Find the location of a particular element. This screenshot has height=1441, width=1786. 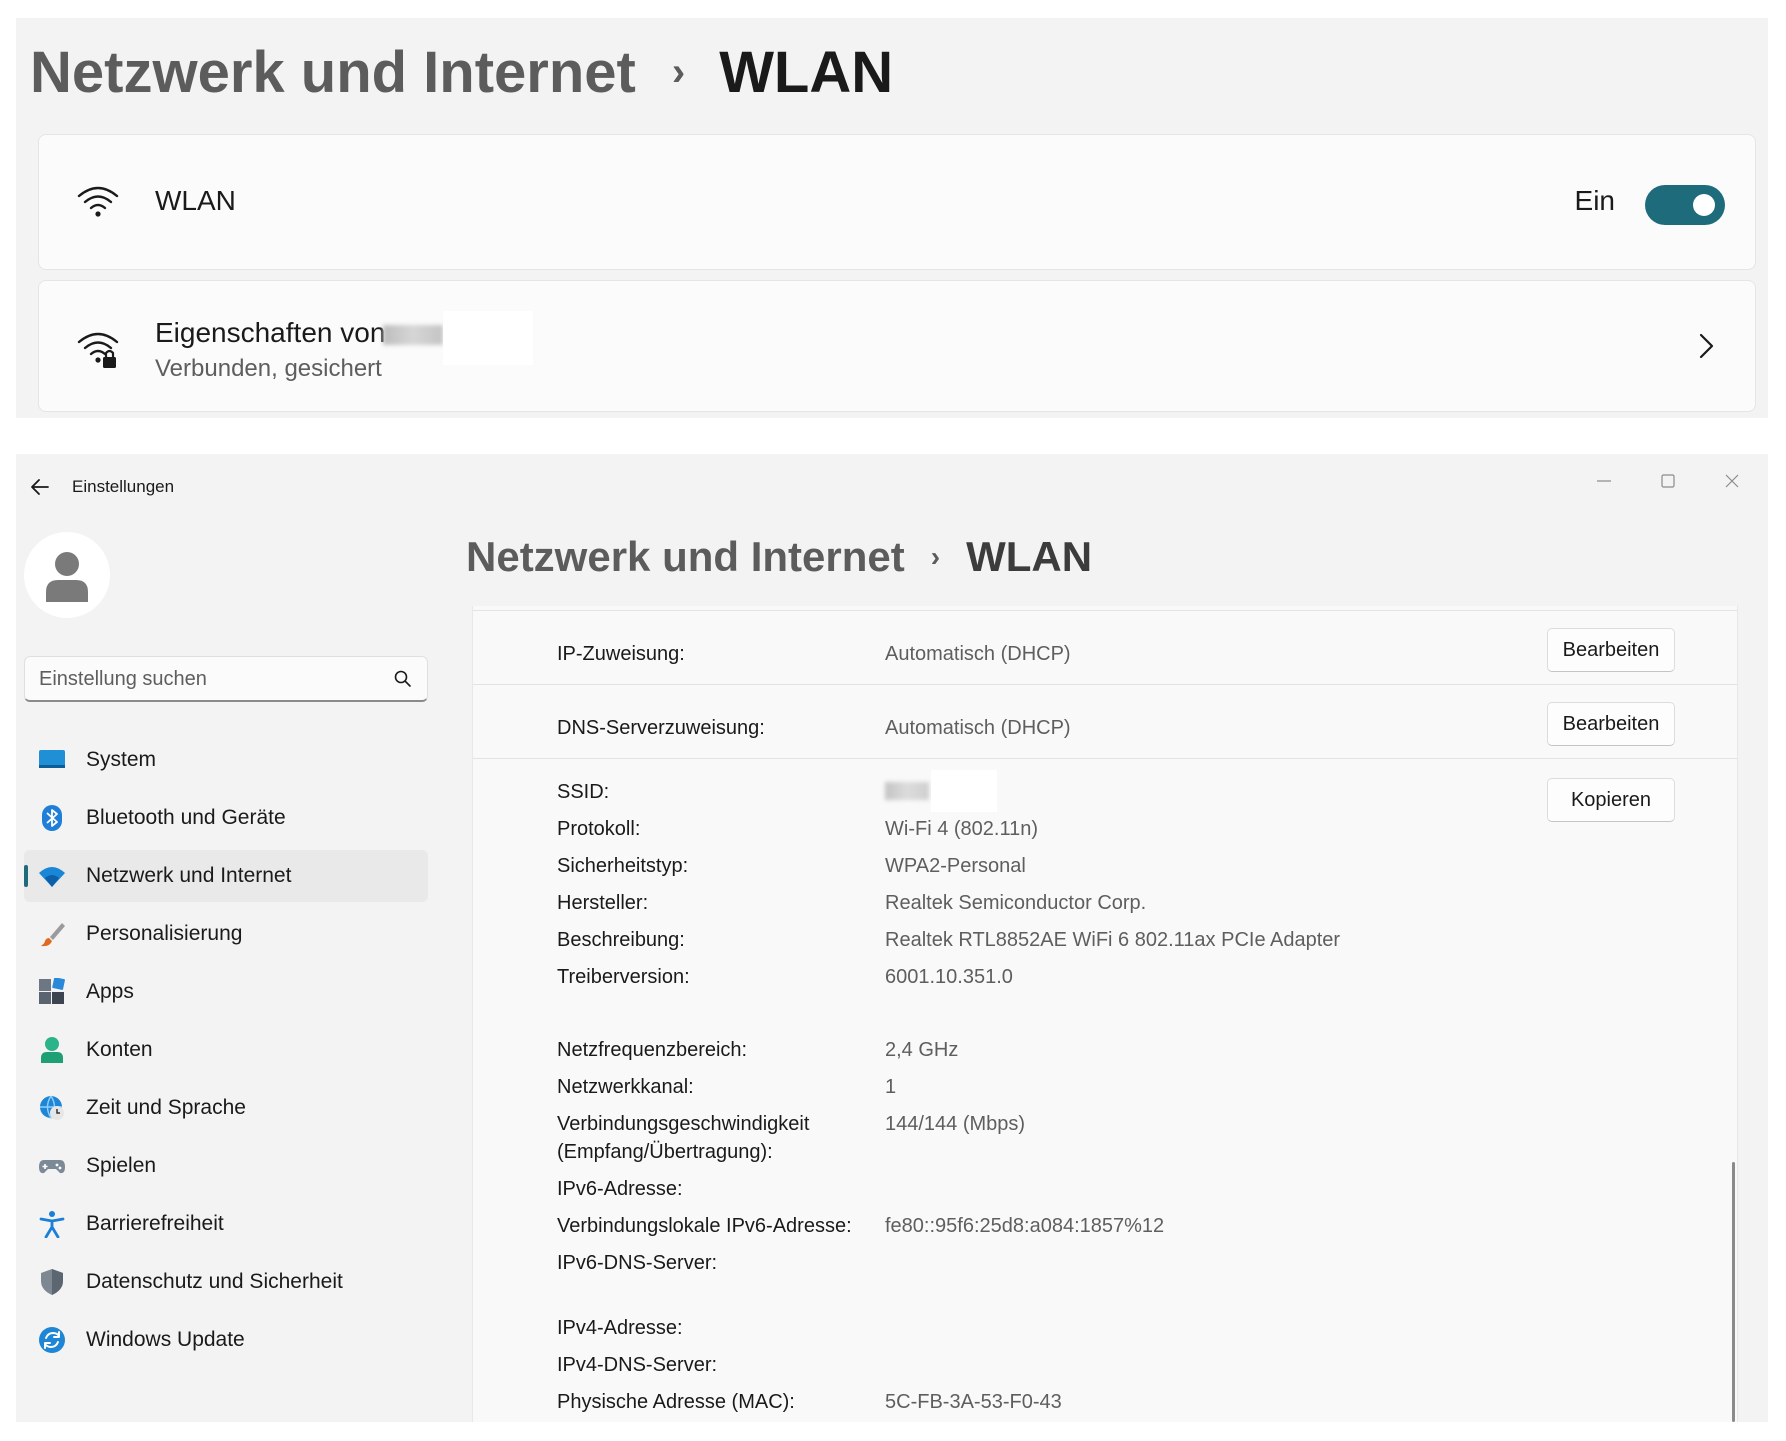

sidebar-item-network: Netzwerk und Internet is located at coordinates (226, 876).